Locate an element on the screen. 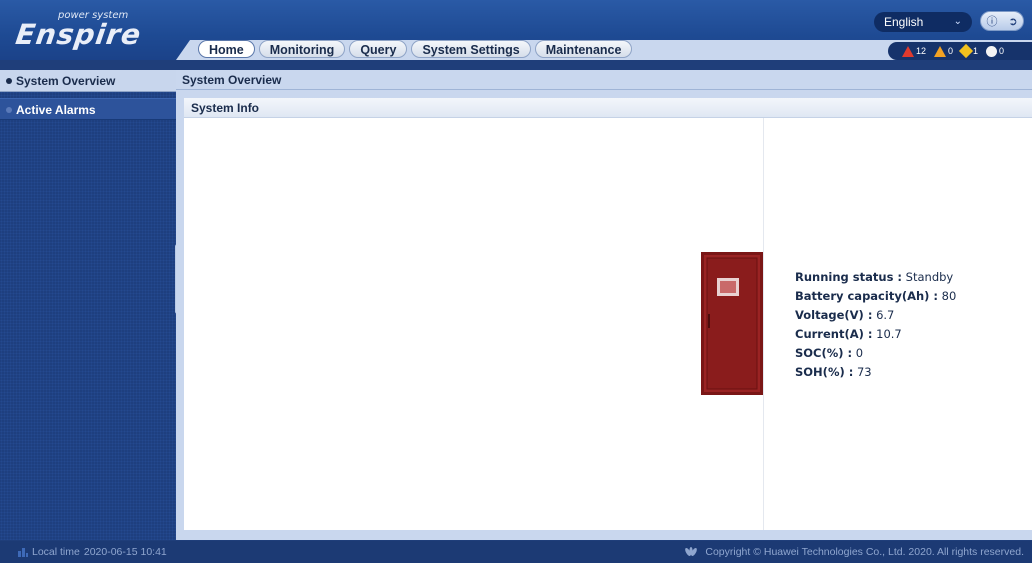 Image resolution: width=1032 pixels, height=563 pixels. critical-alarm-value: 12 is located at coordinates (921, 51).